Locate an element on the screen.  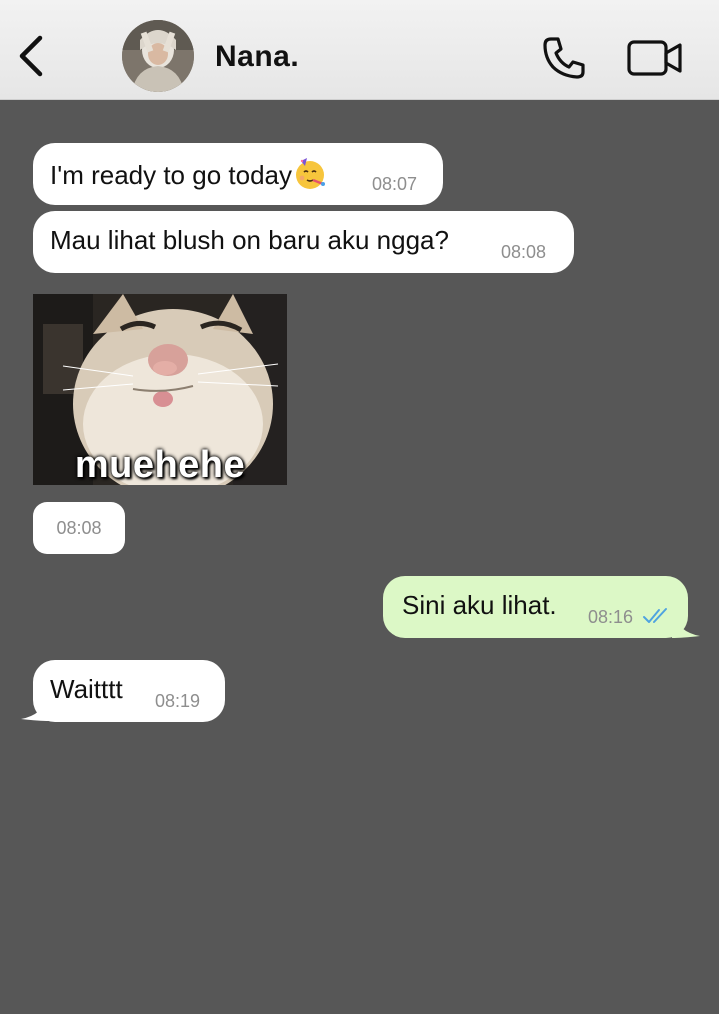
message-text: Mau lihat blush on baru aku ngga? is located at coordinates (249, 240).